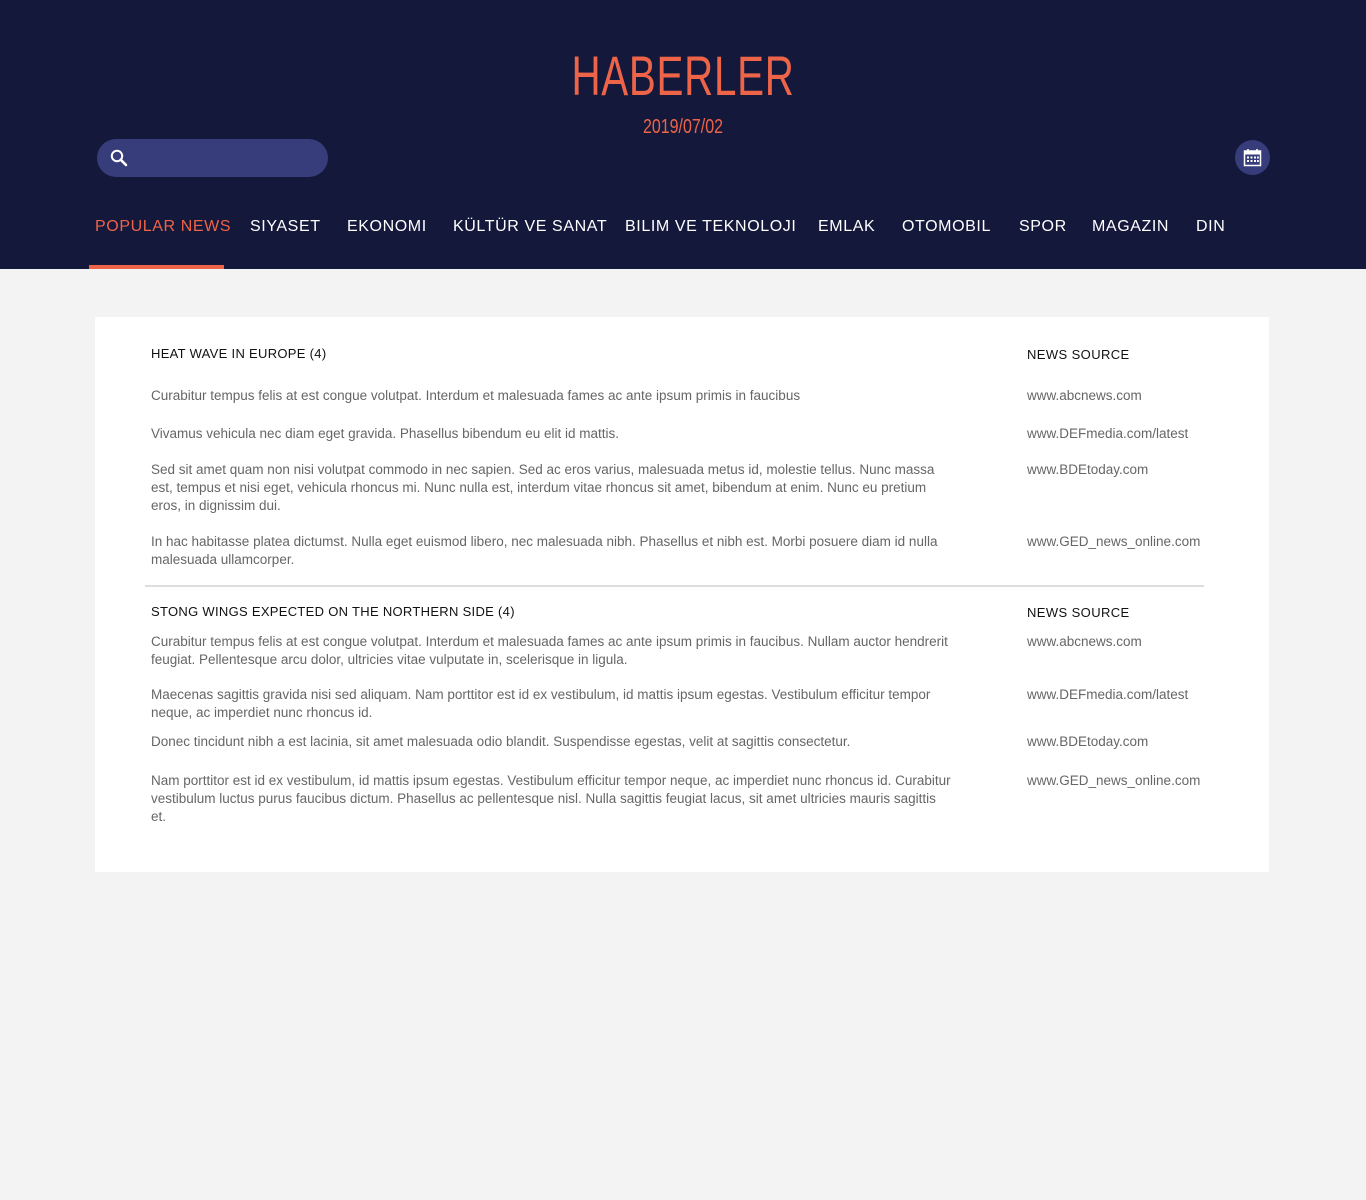  Describe the element at coordinates (156, 267) in the screenshot. I see `active-tab-indicator` at that location.